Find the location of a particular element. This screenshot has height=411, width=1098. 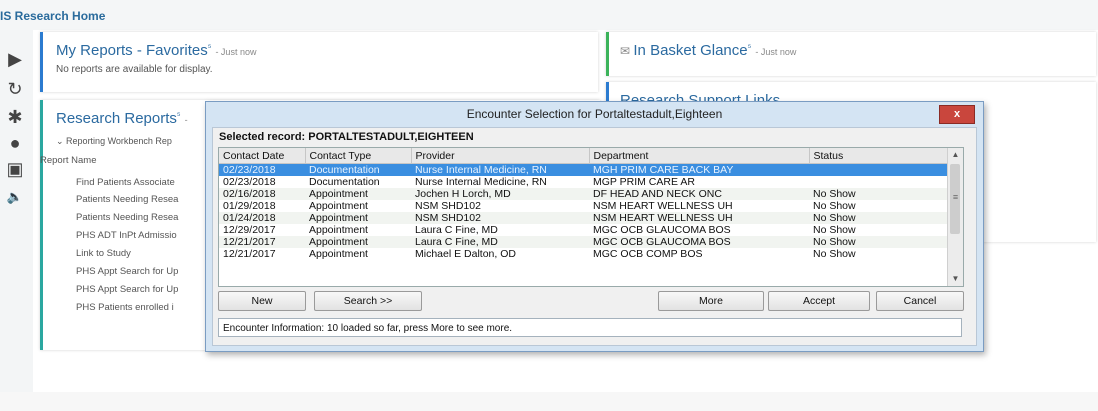

report-name-header: Report Name is located at coordinates (68, 160).